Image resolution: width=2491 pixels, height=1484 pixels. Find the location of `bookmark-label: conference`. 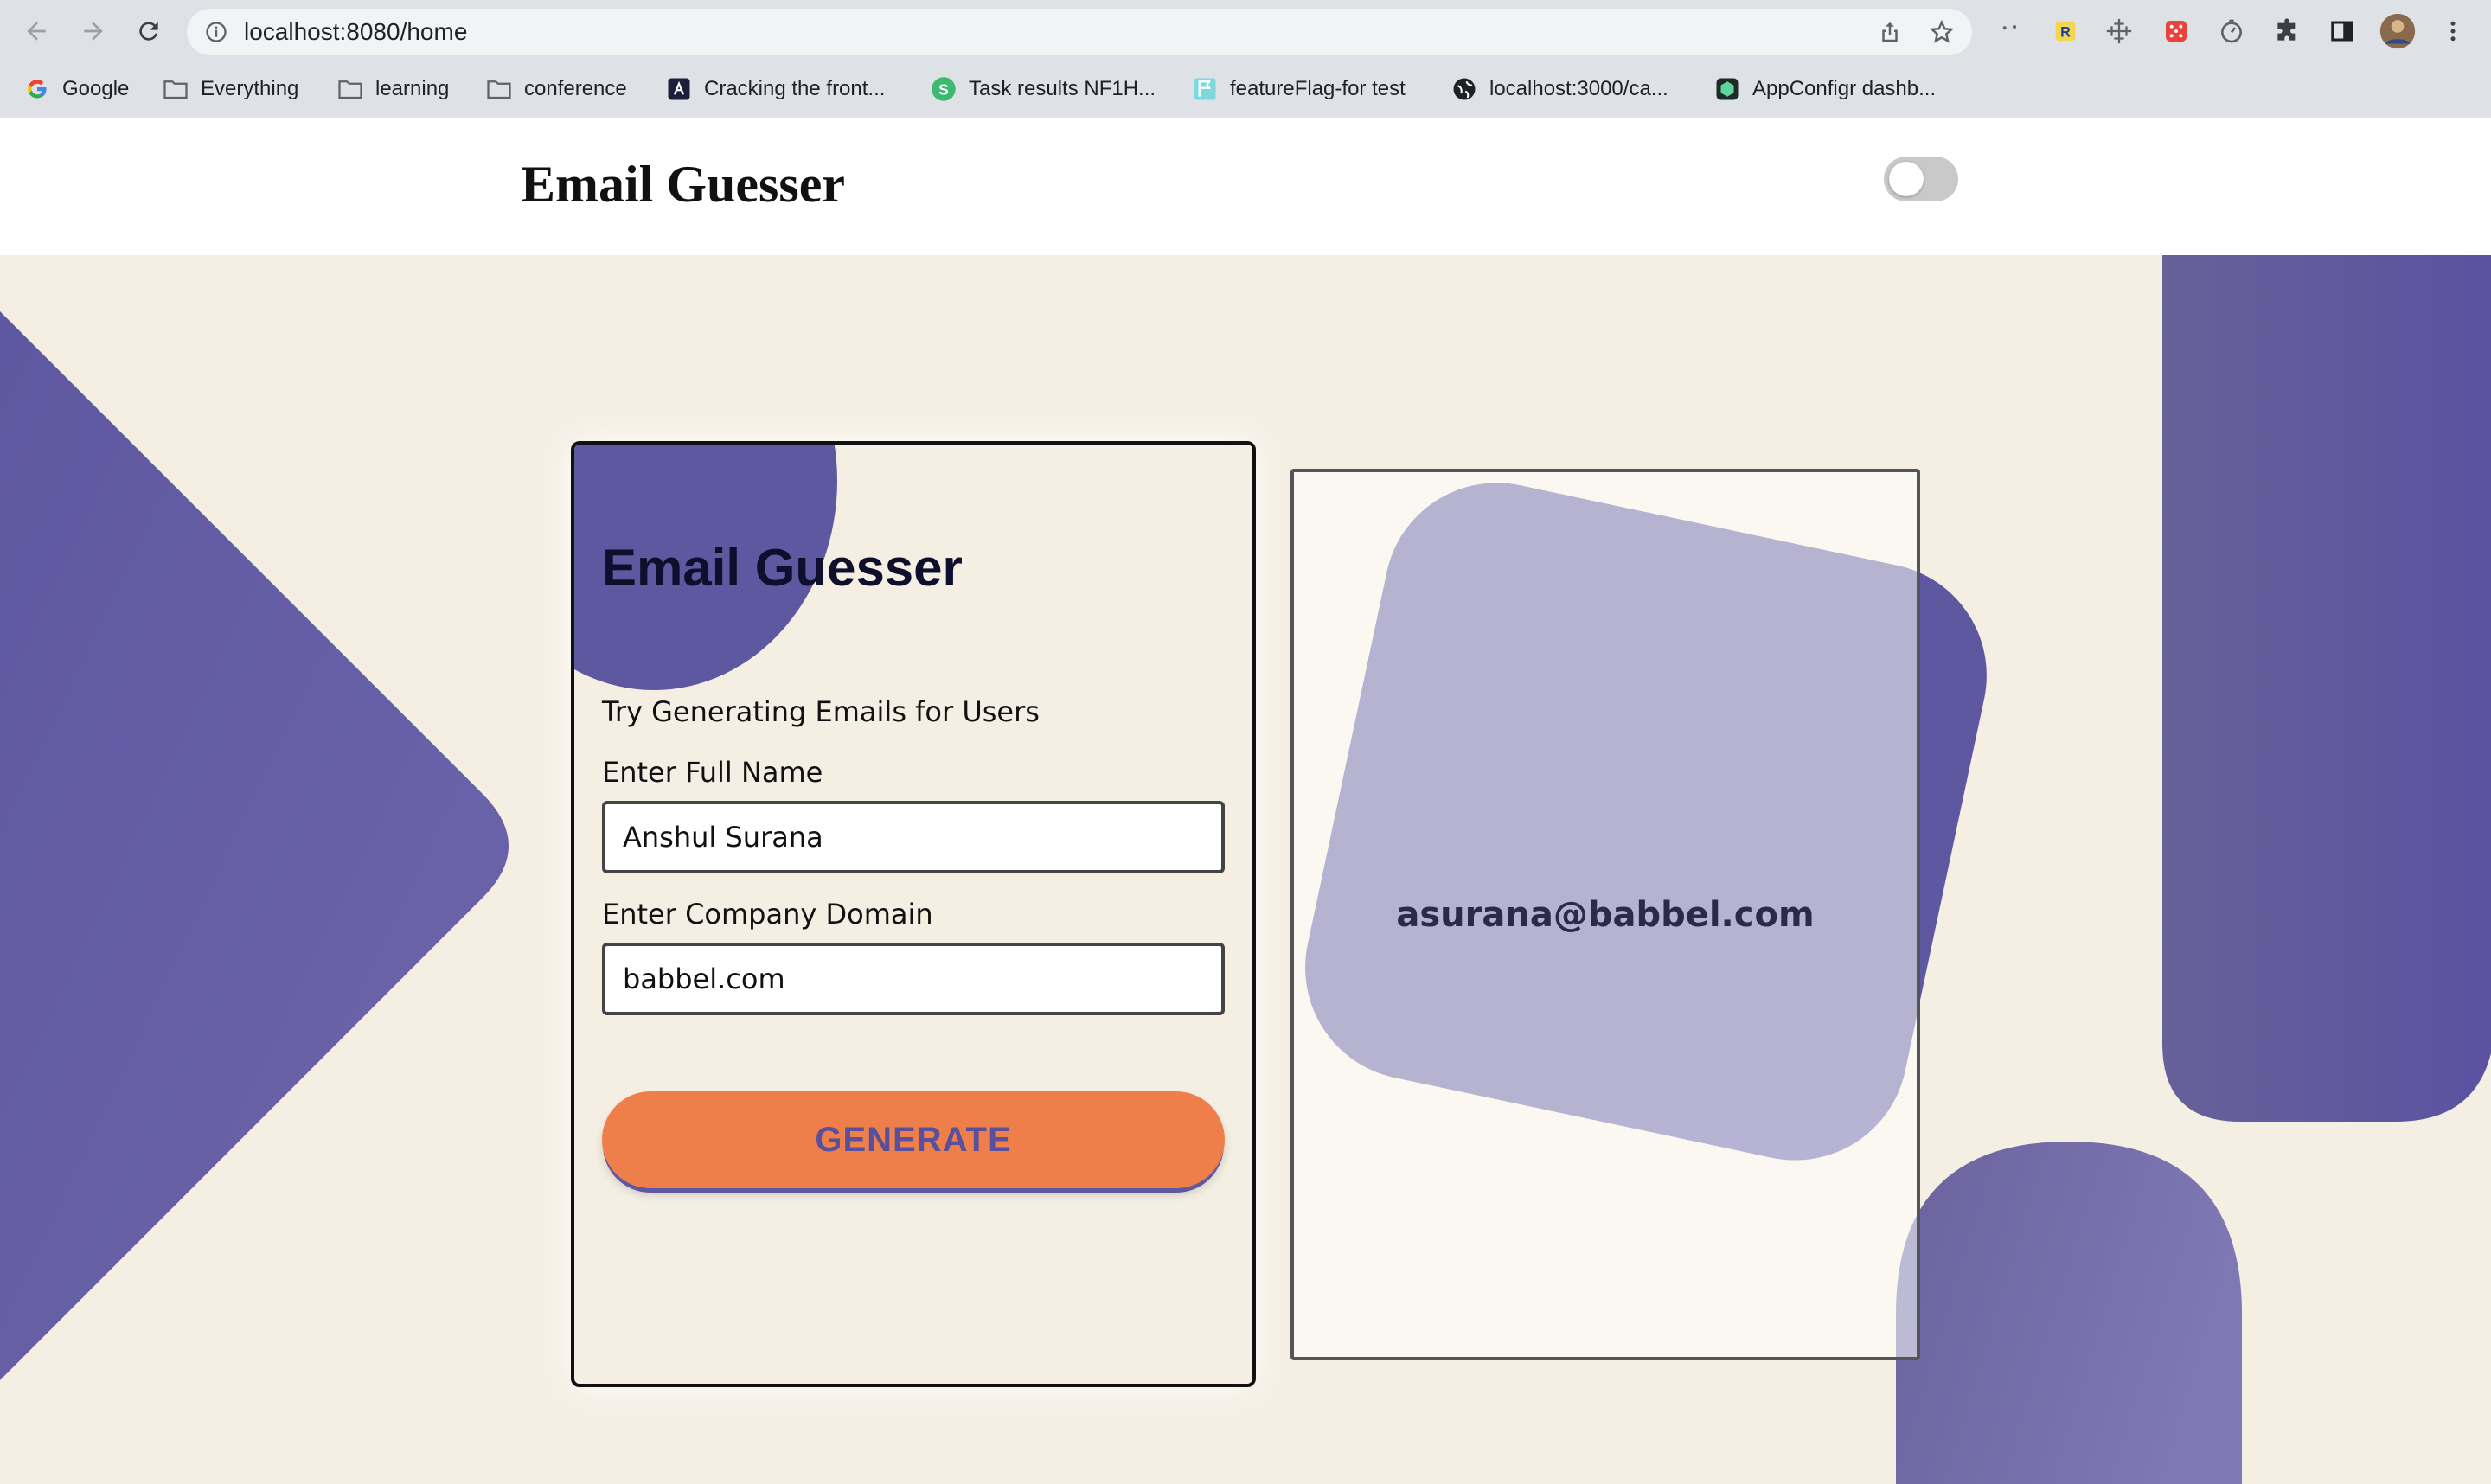

bookmark-label: conference is located at coordinates (575, 88).